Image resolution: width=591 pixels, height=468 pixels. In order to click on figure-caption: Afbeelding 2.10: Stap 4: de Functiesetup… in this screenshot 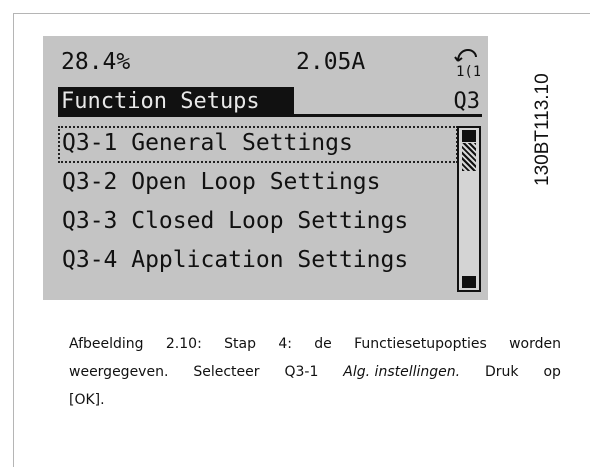, I will do `click(315, 372)`.